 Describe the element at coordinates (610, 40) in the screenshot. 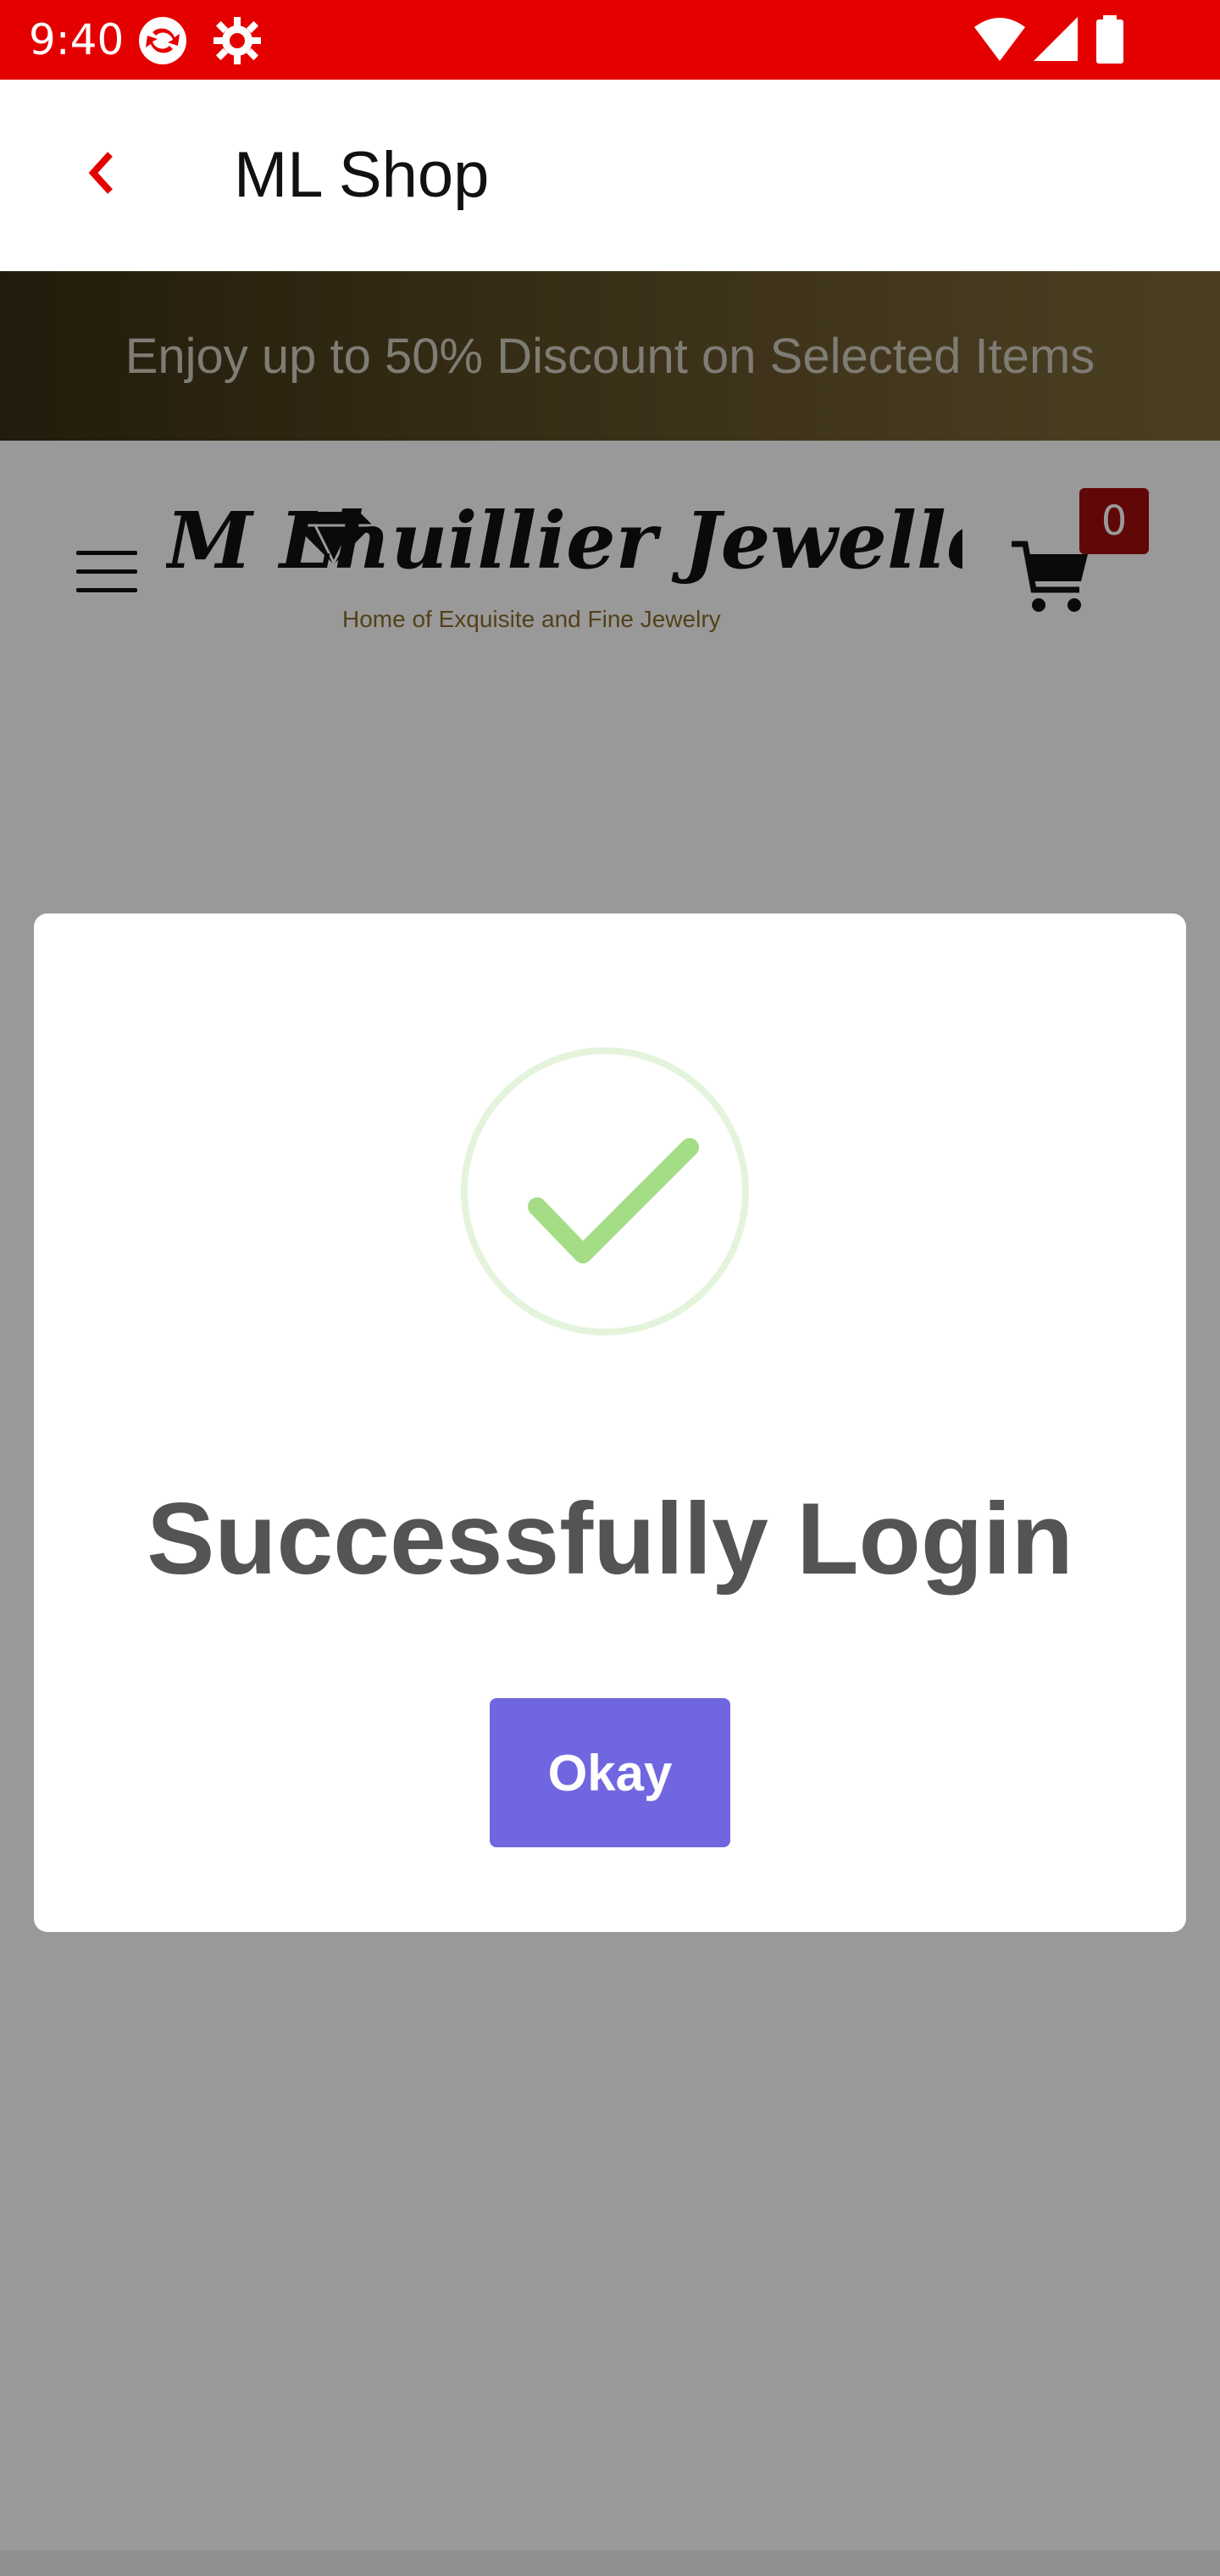

I see `status-bar: 9:40` at that location.